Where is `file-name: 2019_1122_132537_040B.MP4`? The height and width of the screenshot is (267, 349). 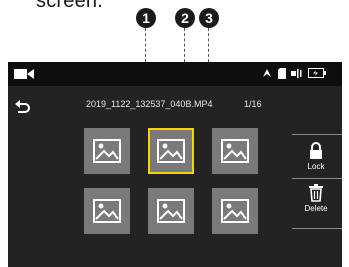 file-name: 2019_1122_132537_040B.MP4 is located at coordinates (149, 104).